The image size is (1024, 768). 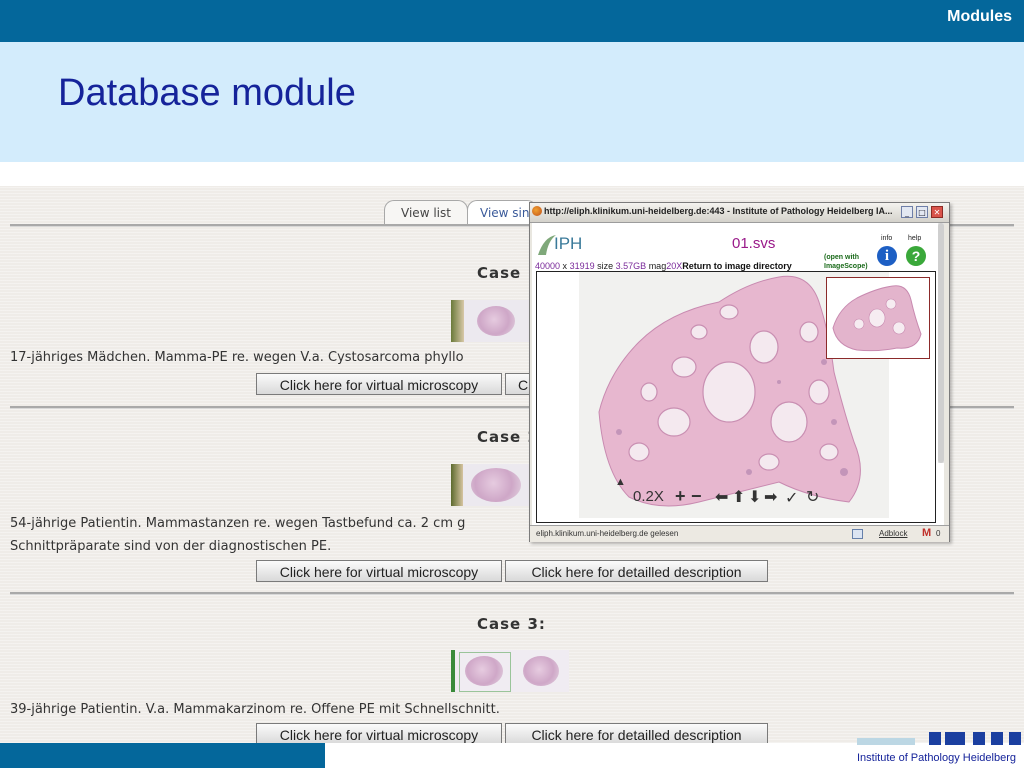 What do you see at coordinates (736, 397) in the screenshot?
I see `slide-viewer: 0.2X ▲ + − ⬅ ⬆ ⬇ ➡ ✓ ↻` at bounding box center [736, 397].